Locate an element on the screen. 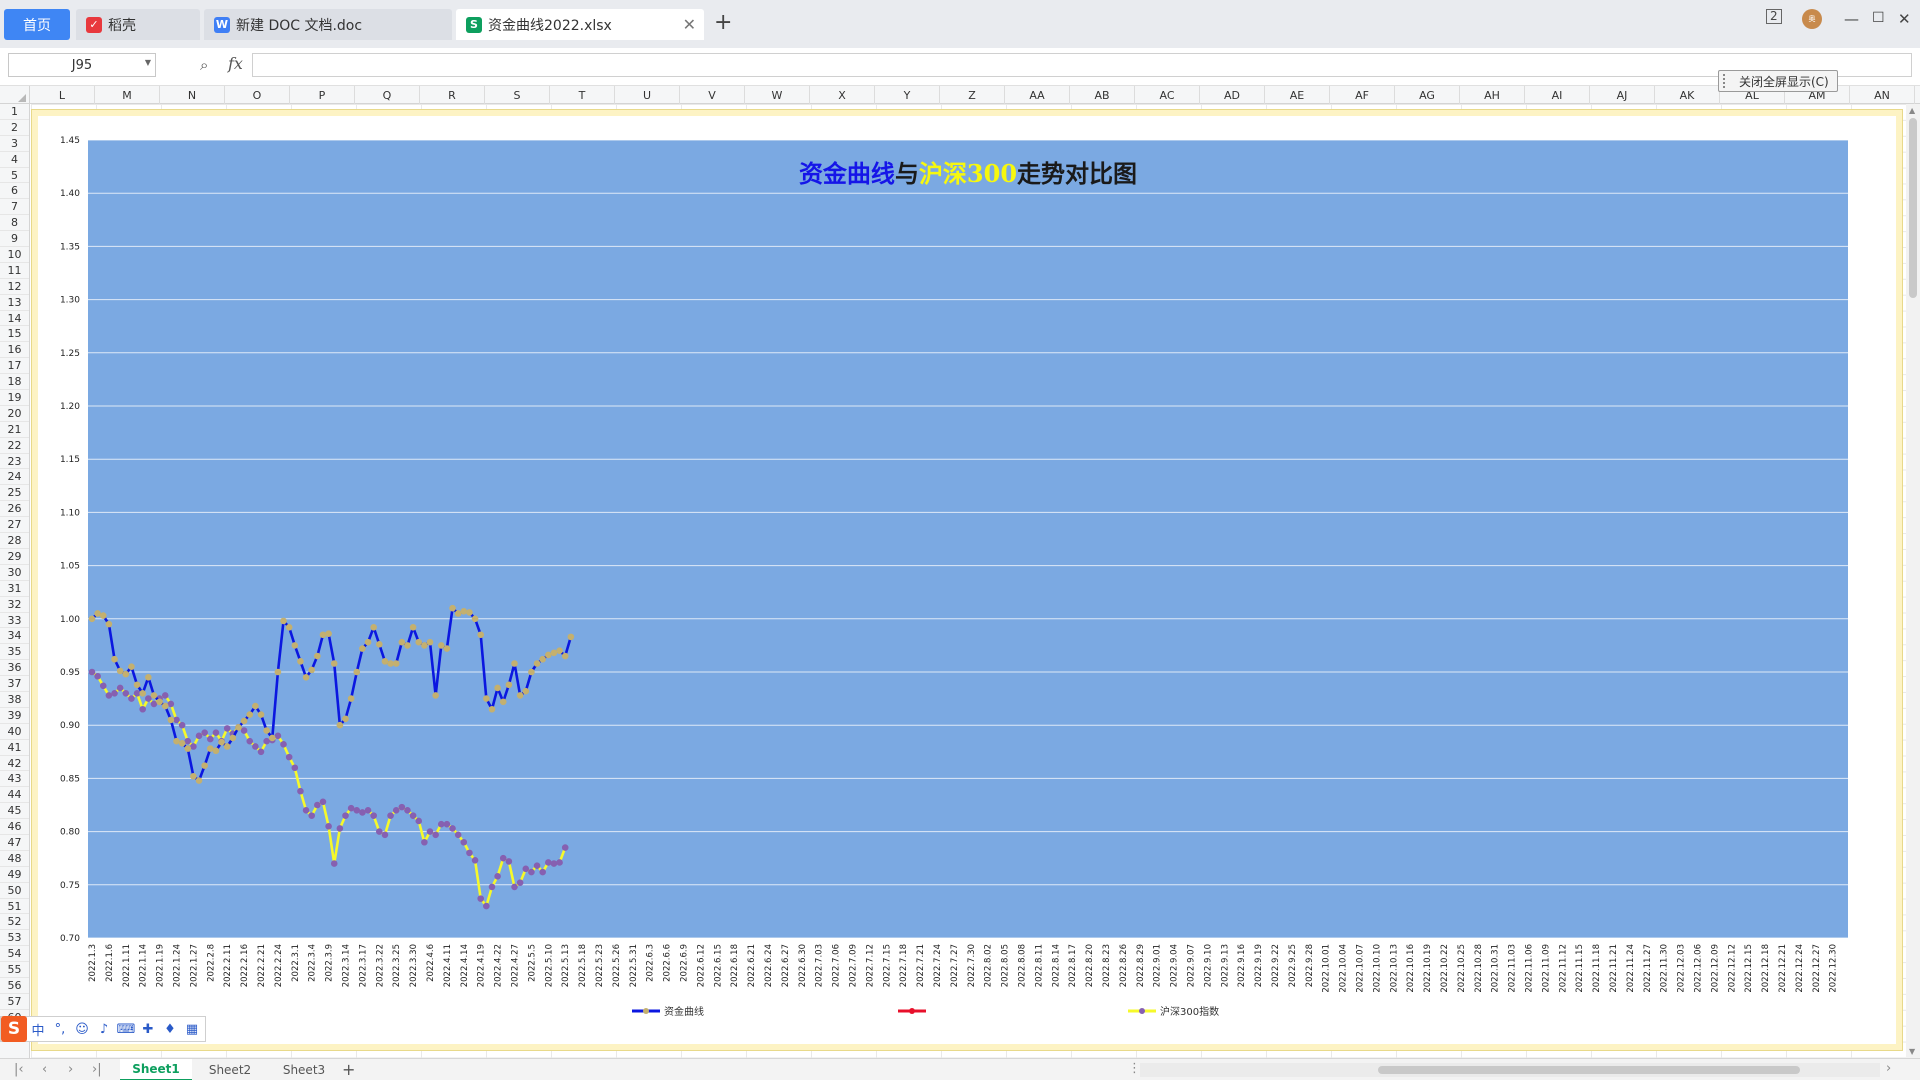 This screenshot has height=1080, width=1920. row-header-cell: 45 is located at coordinates (14, 811).